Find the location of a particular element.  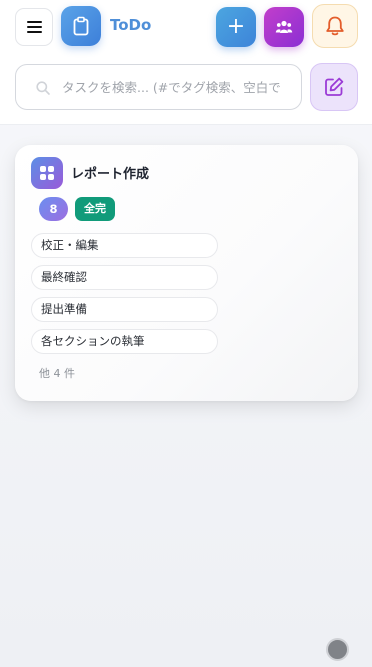

pencil-square-icon is located at coordinates (334, 86).